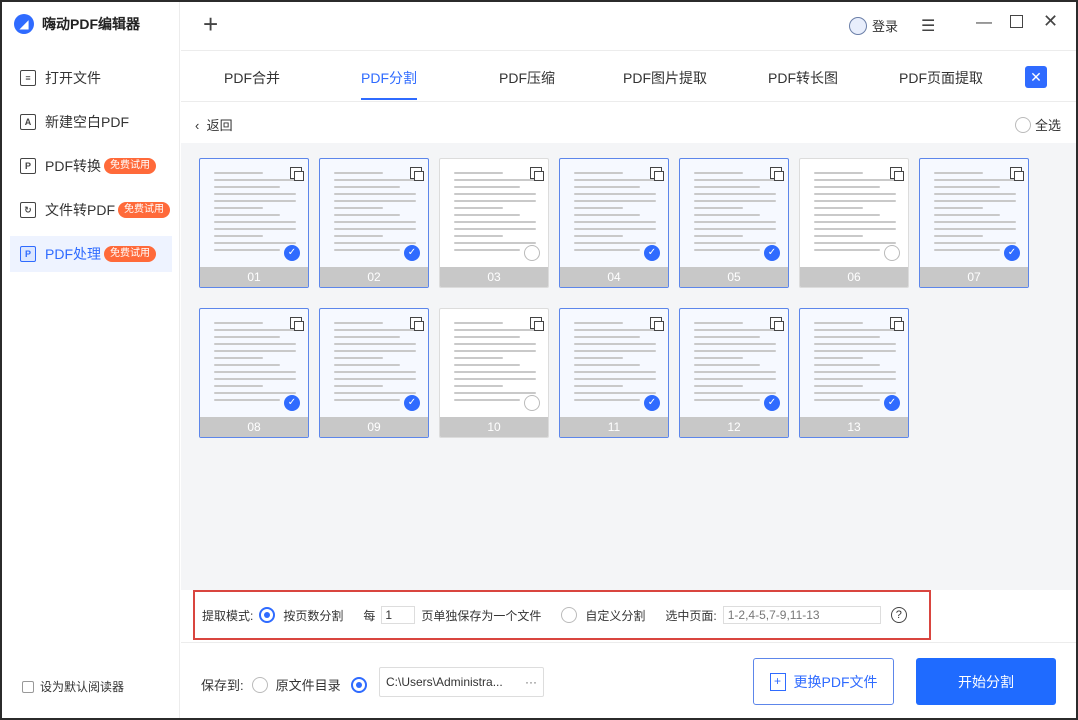  I want to click on page-thumbnail: 10, so click(494, 373).